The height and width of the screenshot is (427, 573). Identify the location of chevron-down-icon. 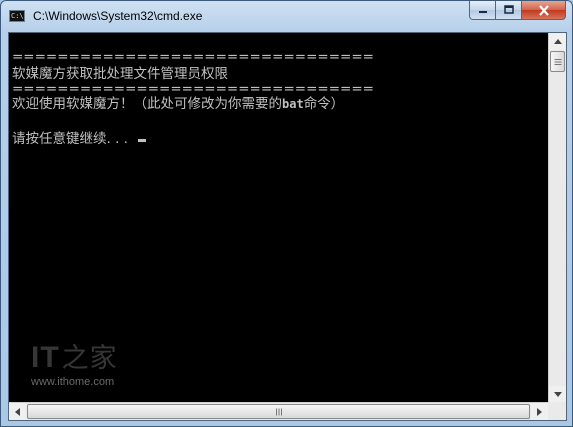
(557, 394).